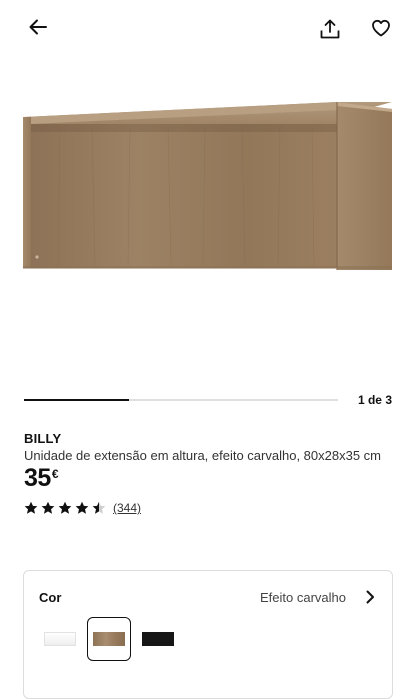  I want to click on price-integer: 35, so click(37, 478).